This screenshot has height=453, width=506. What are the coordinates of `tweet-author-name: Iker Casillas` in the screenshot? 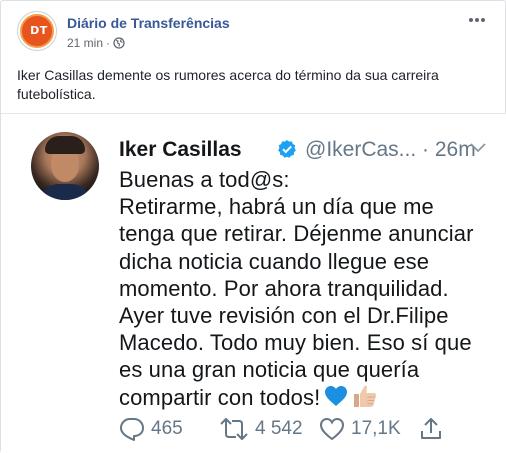 It's located at (180, 149).